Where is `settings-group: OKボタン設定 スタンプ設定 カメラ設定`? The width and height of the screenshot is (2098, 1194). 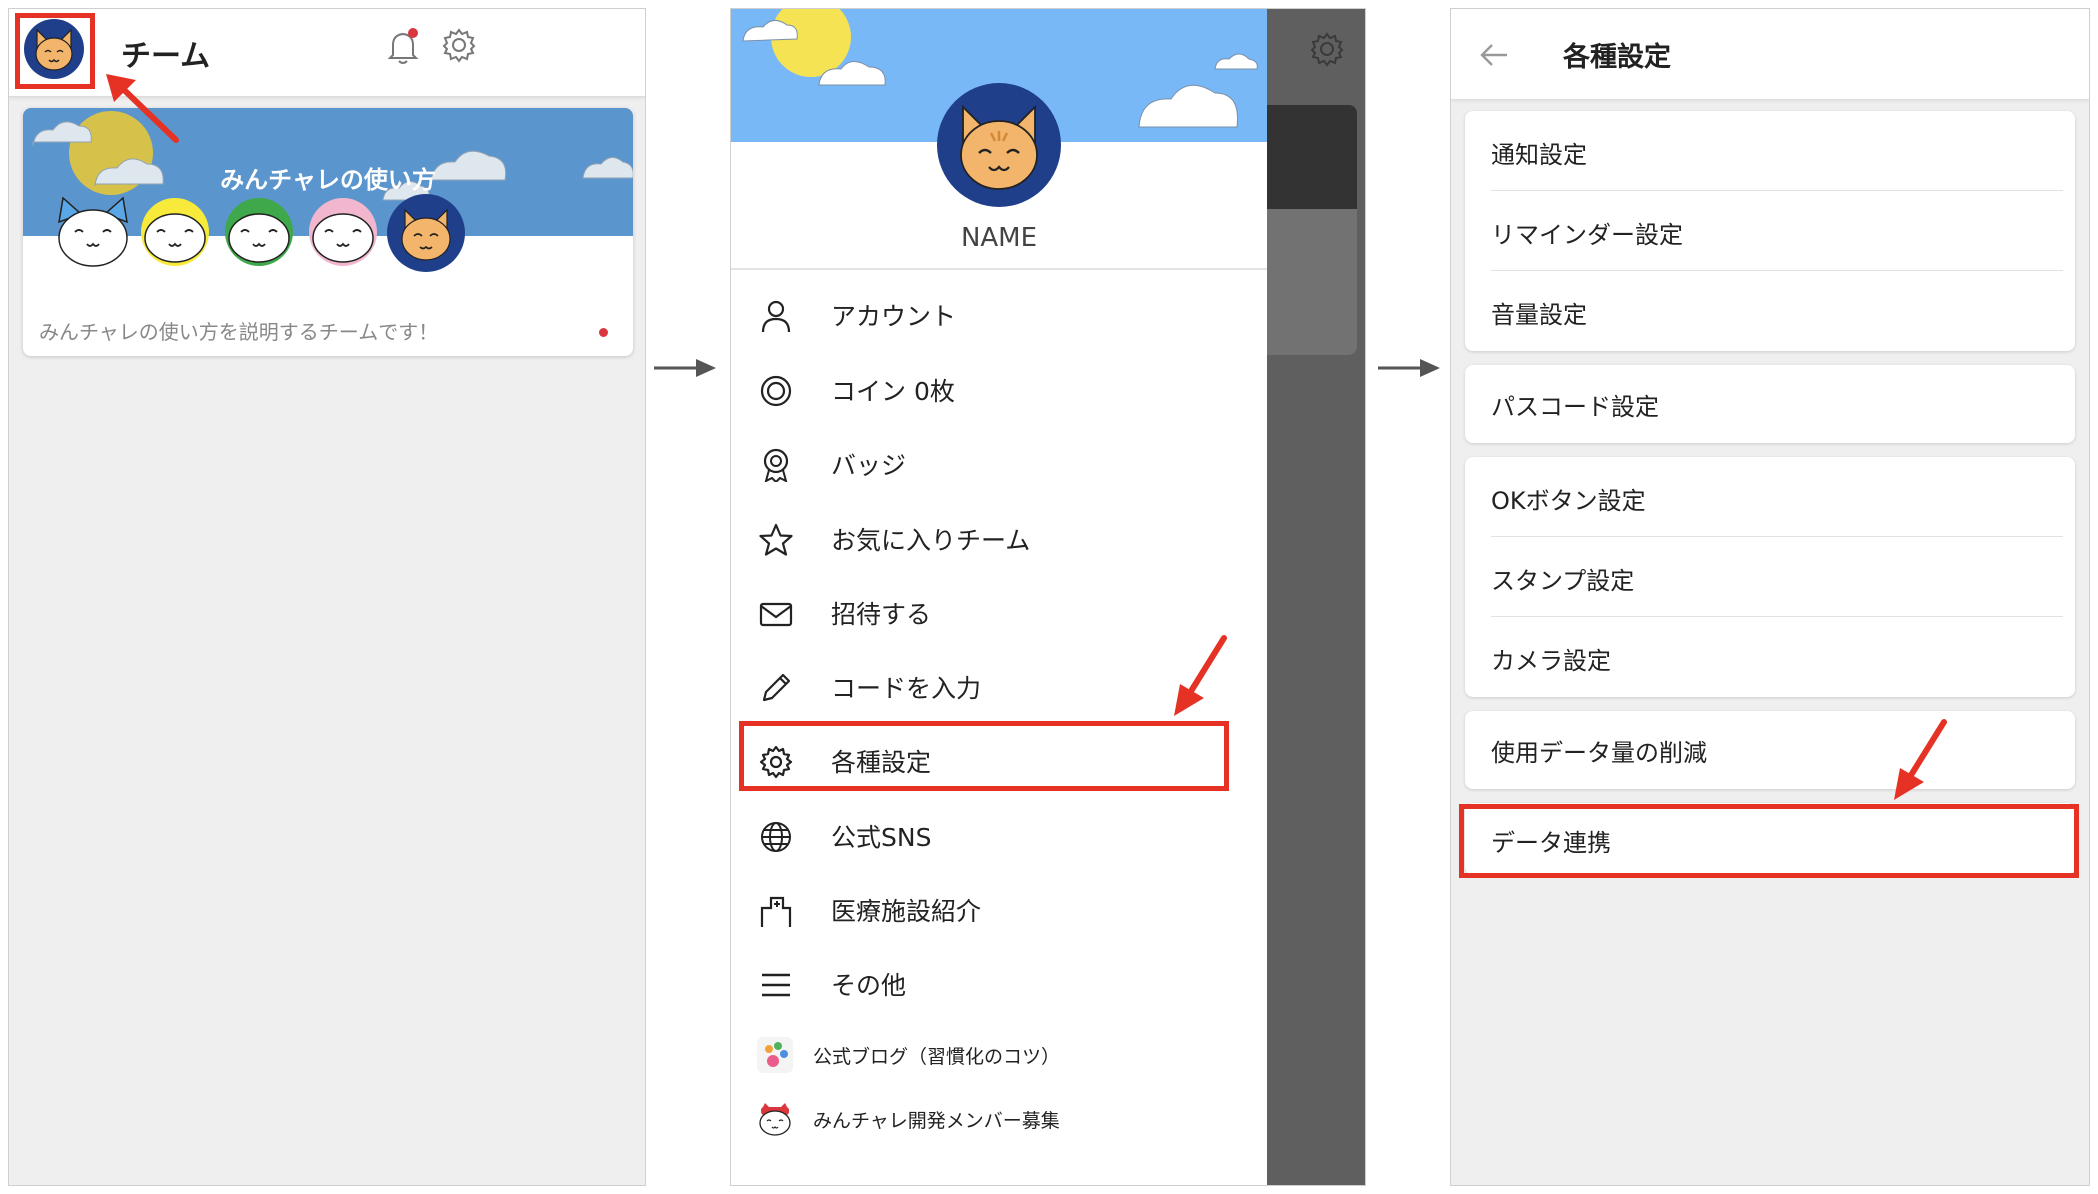 settings-group: OKボタン設定 スタンプ設定 カメラ設定 is located at coordinates (1770, 577).